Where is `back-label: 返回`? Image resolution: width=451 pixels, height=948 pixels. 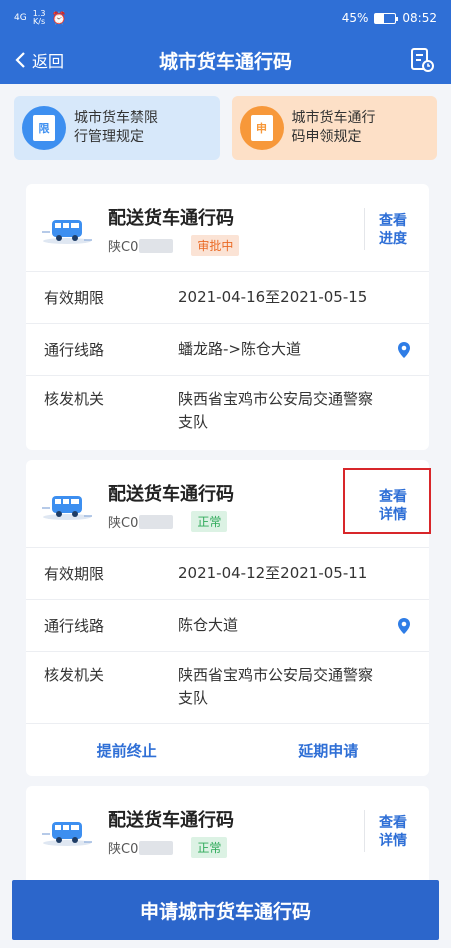 back-label: 返回 is located at coordinates (48, 61).